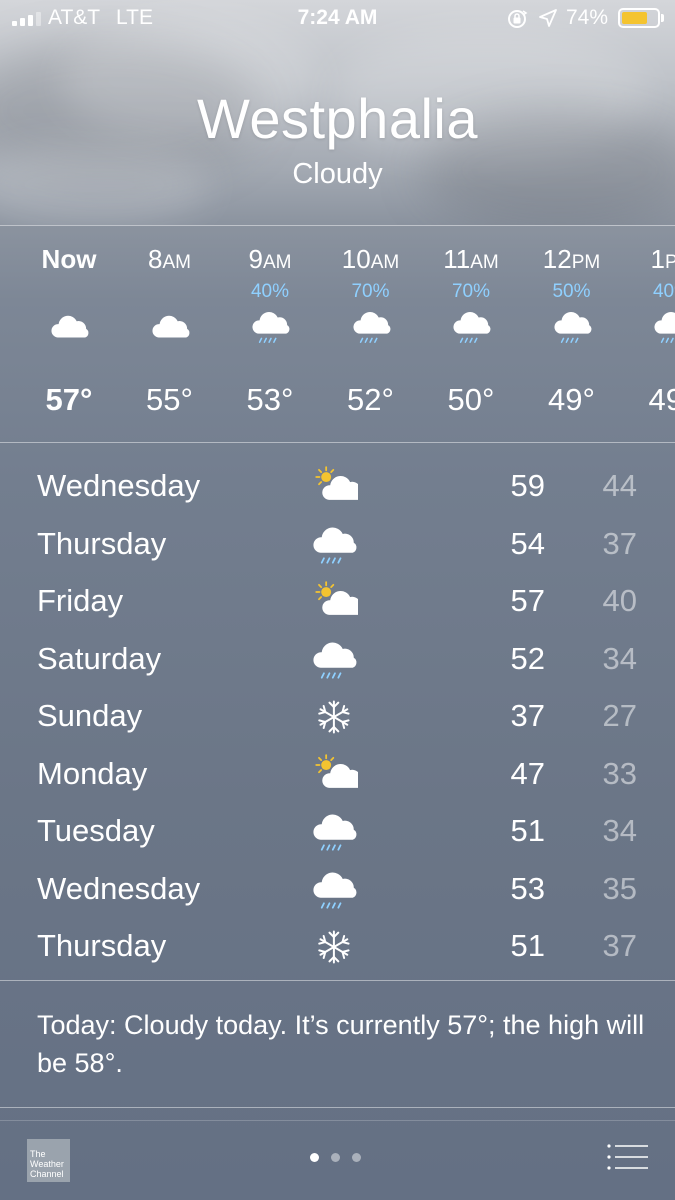  I want to click on hour-temperature: 53°, so click(270, 399).